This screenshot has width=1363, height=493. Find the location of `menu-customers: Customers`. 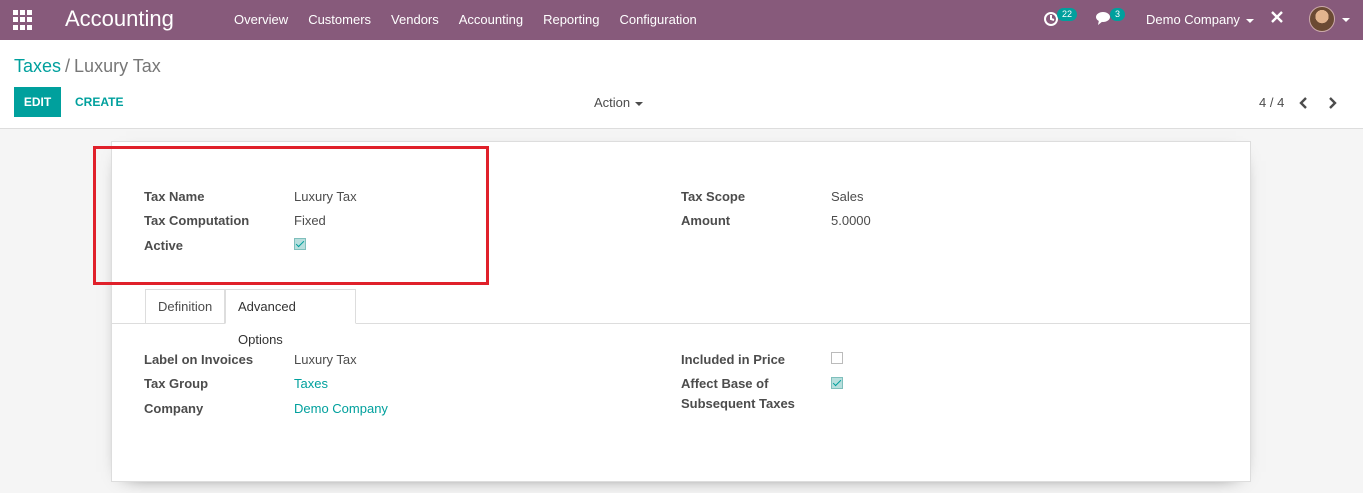

menu-customers: Customers is located at coordinates (339, 19).